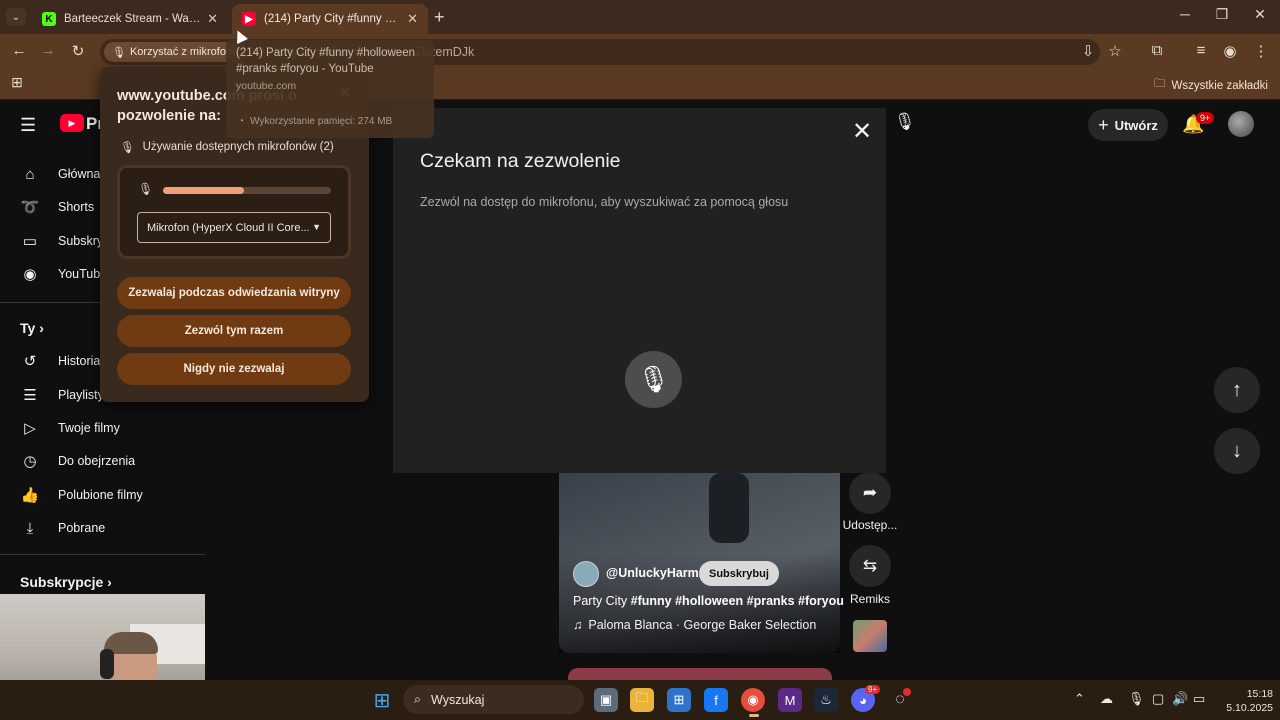  I want to click on mic-permission-chip: 🎙 Korzystać z mikrofonu, so click(175, 52).